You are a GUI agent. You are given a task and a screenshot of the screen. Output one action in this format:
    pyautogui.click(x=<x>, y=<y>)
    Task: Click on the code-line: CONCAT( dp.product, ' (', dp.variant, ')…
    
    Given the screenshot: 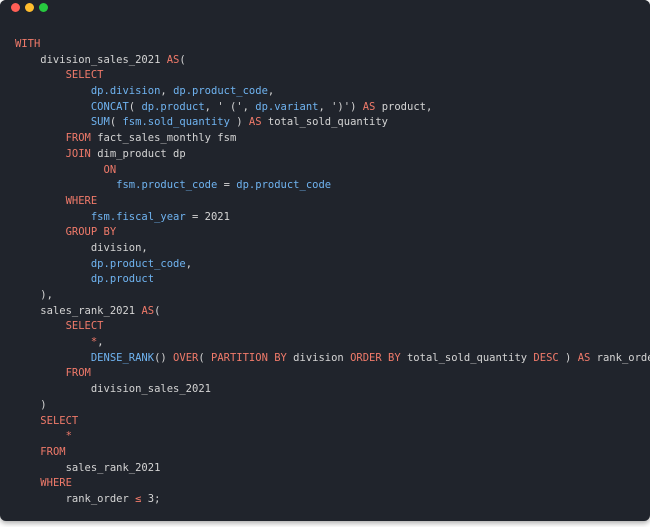 What is the action you would take?
    pyautogui.click(x=332, y=108)
    